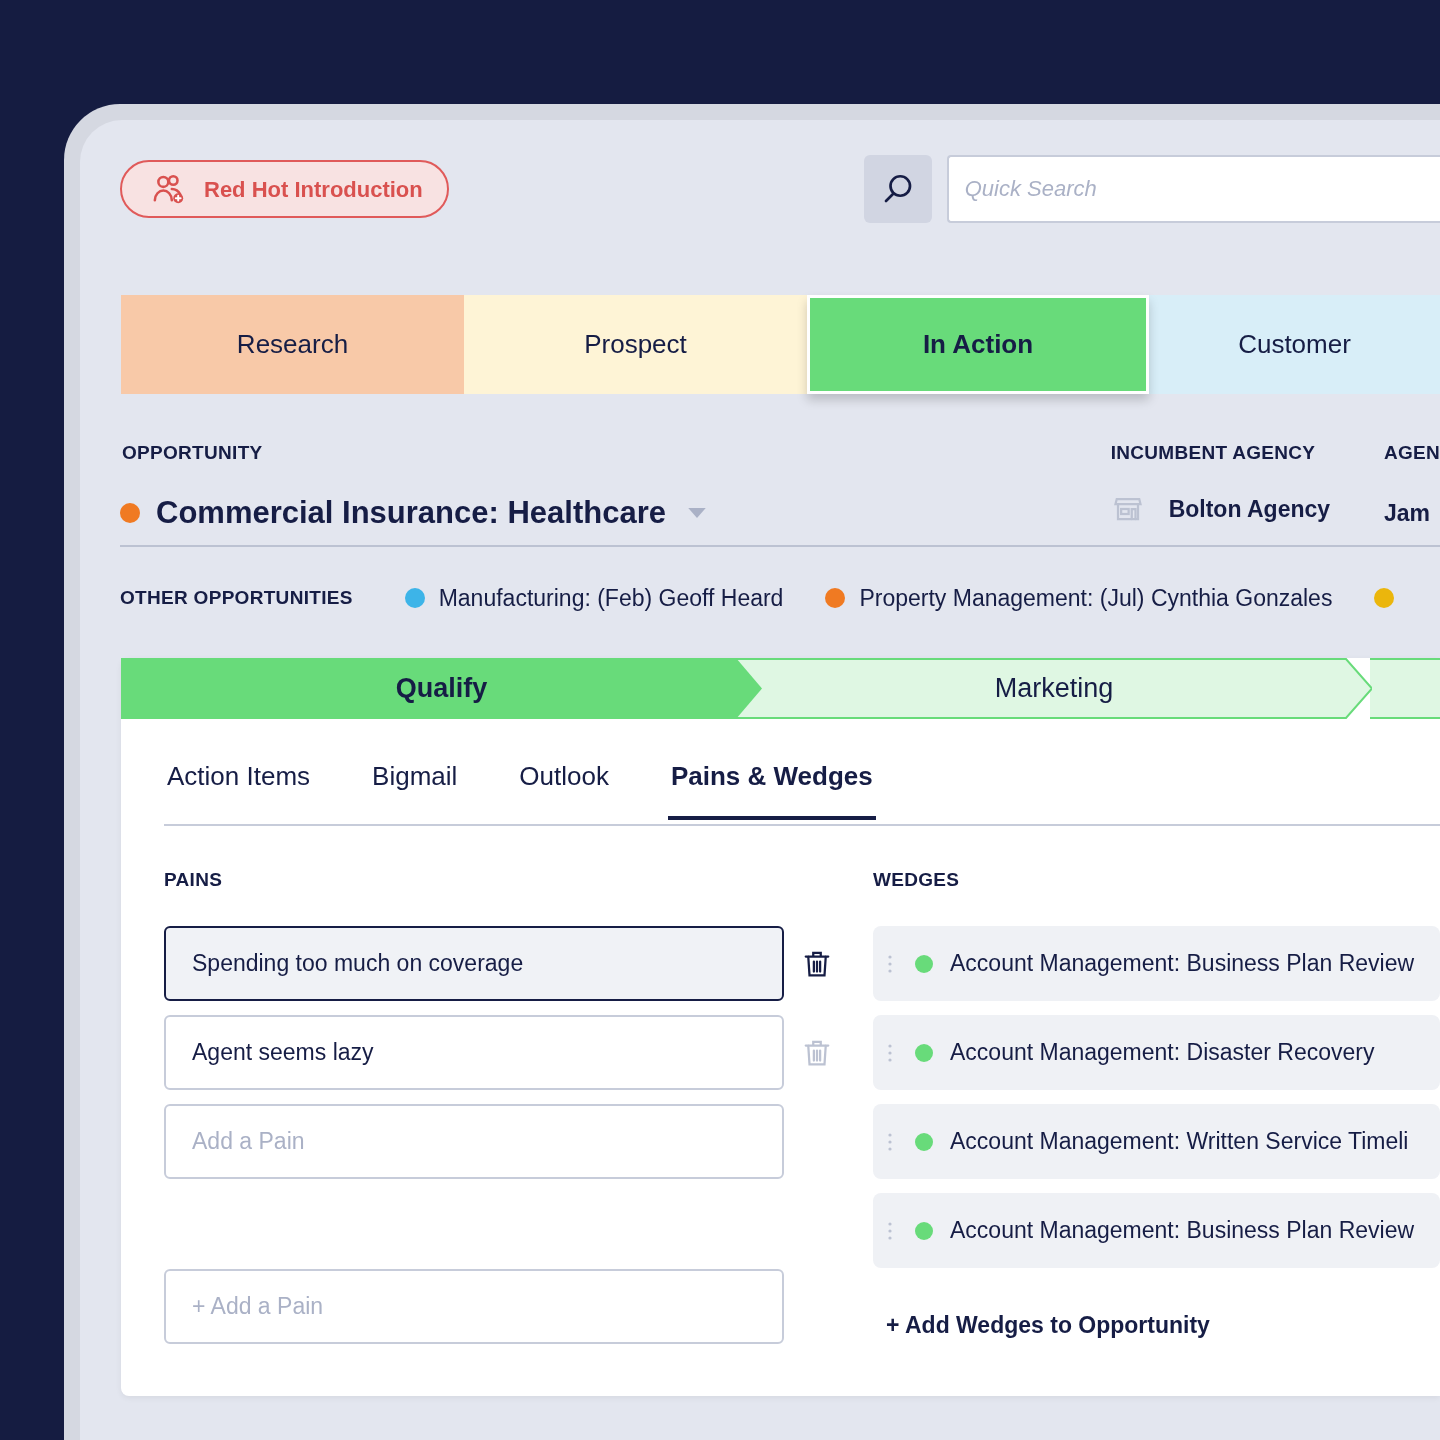  What do you see at coordinates (193, 453) in the screenshot?
I see `section-label: OPPORTUNITY` at bounding box center [193, 453].